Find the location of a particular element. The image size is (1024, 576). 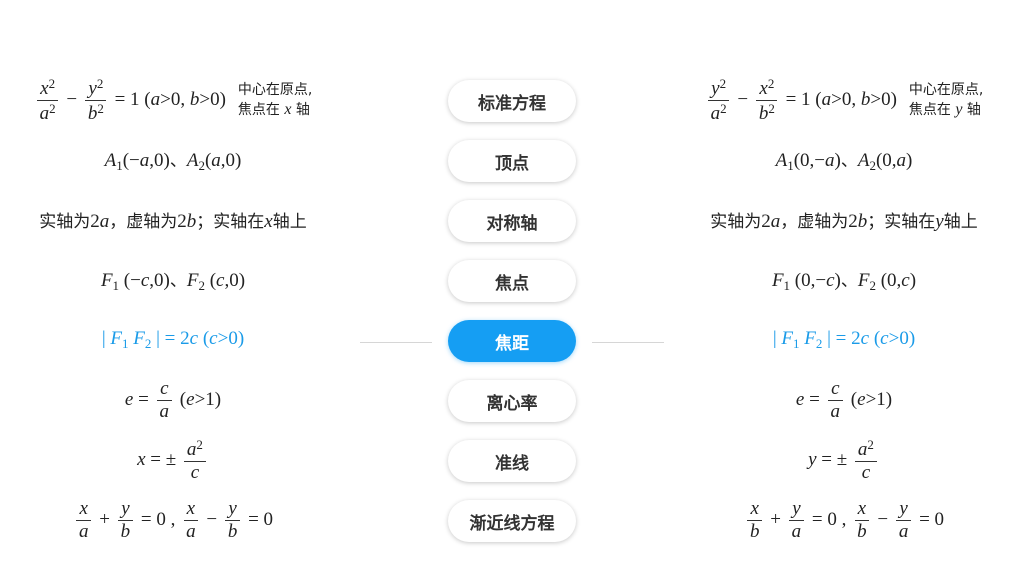

left-focal-distance: | F1 F2 | = 2c (c>0) is located at coordinates (173, 339).